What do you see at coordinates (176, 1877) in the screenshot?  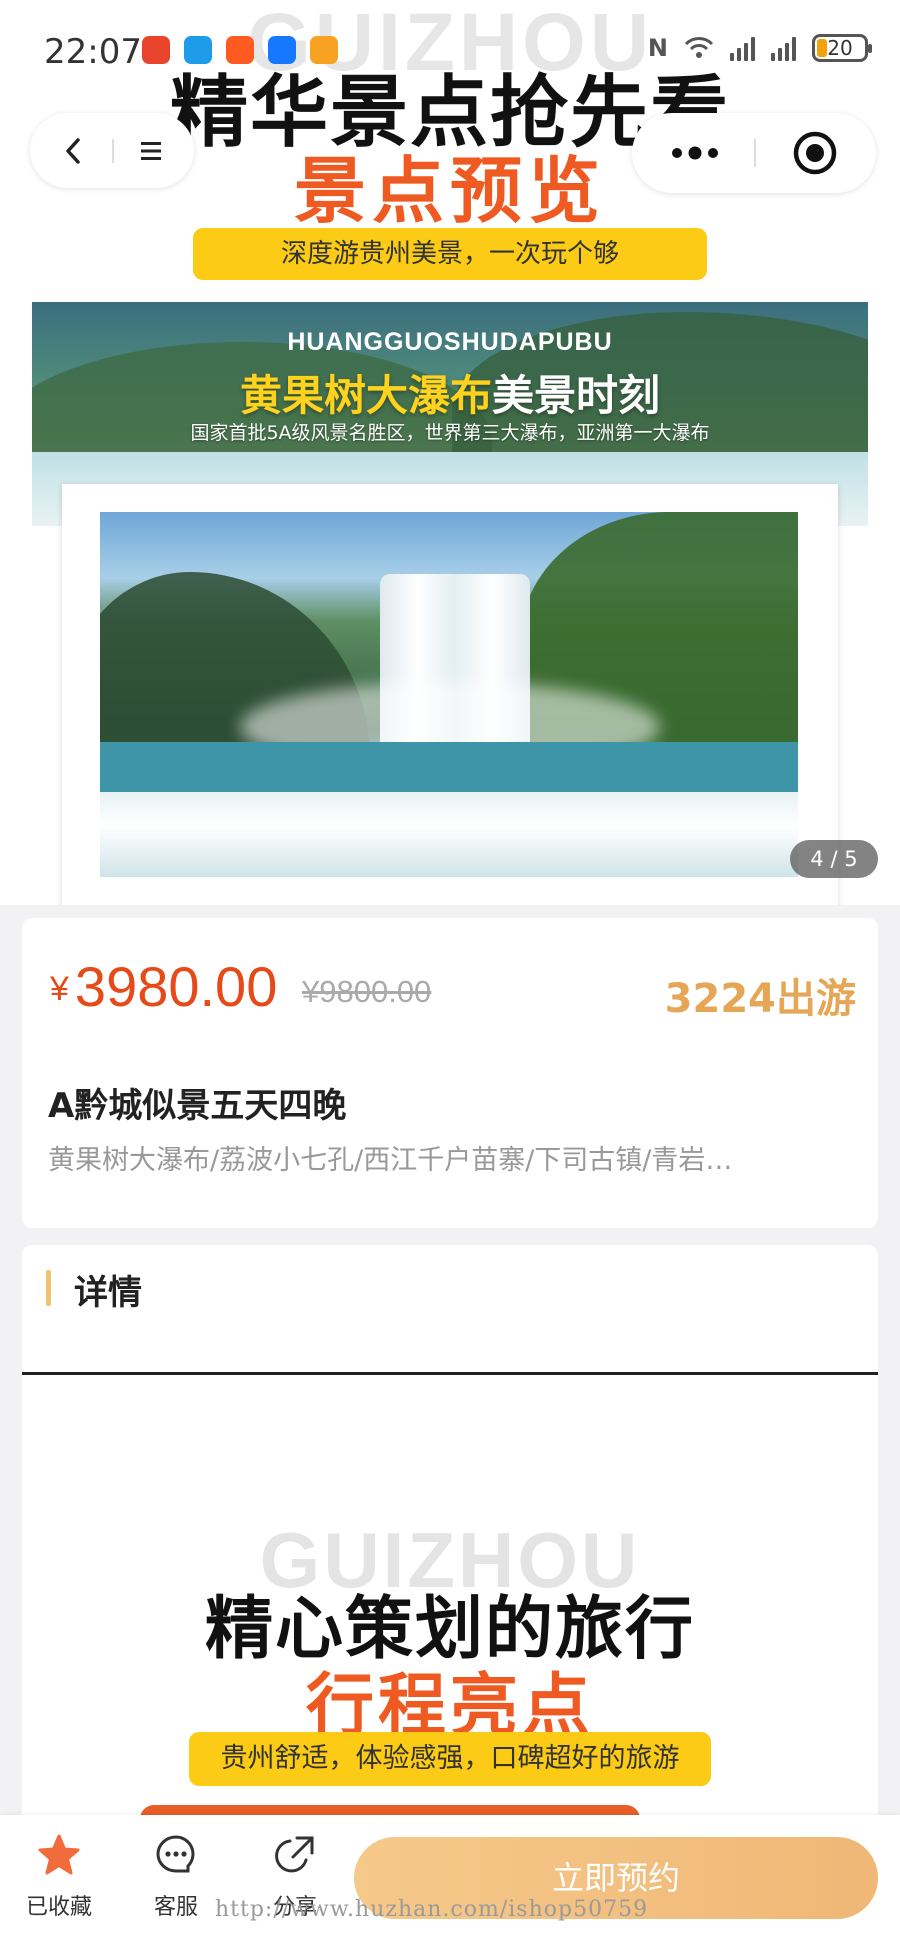 I see `customer-service-button: 客服` at bounding box center [176, 1877].